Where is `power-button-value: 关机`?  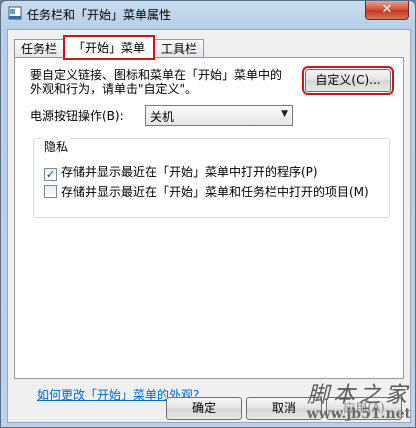 power-button-value: 关机 is located at coordinates (162, 117).